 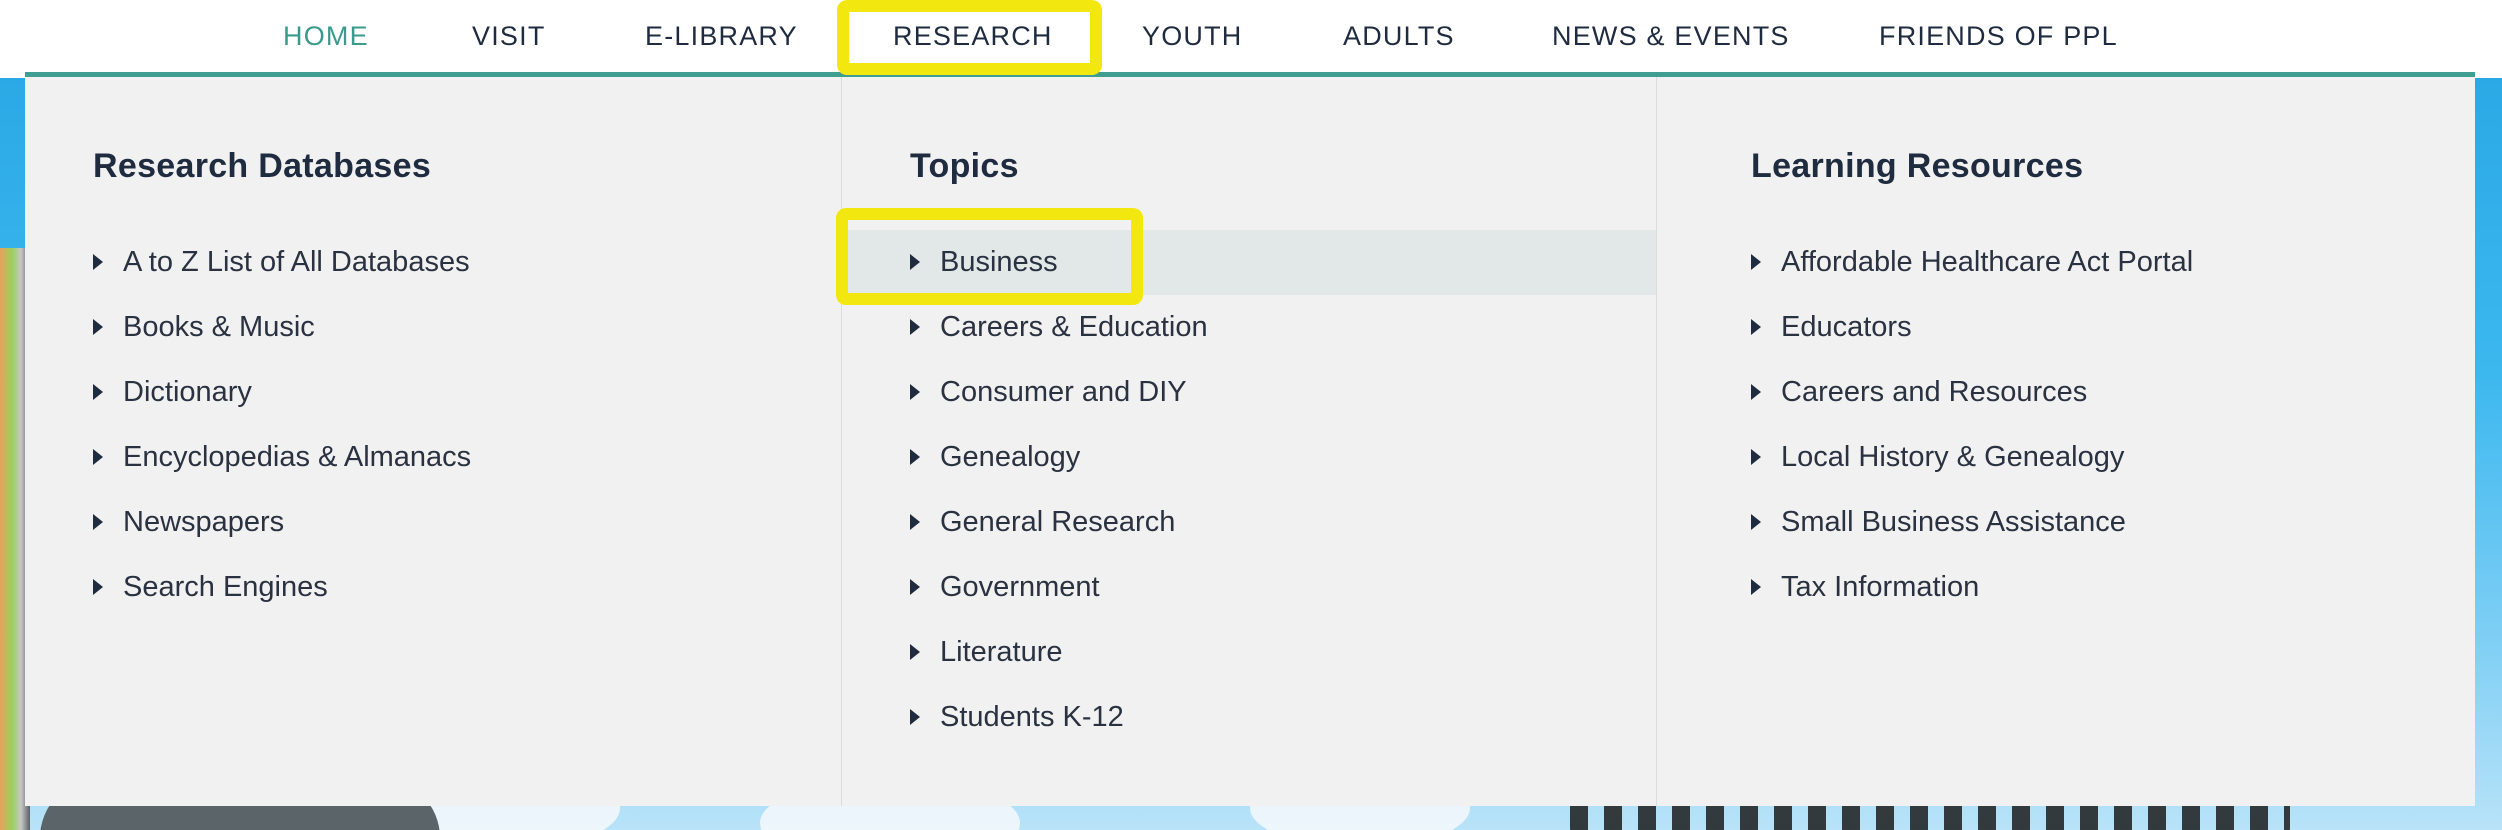 What do you see at coordinates (433, 587) in the screenshot?
I see `menu-item-search-engines: Search Engines` at bounding box center [433, 587].